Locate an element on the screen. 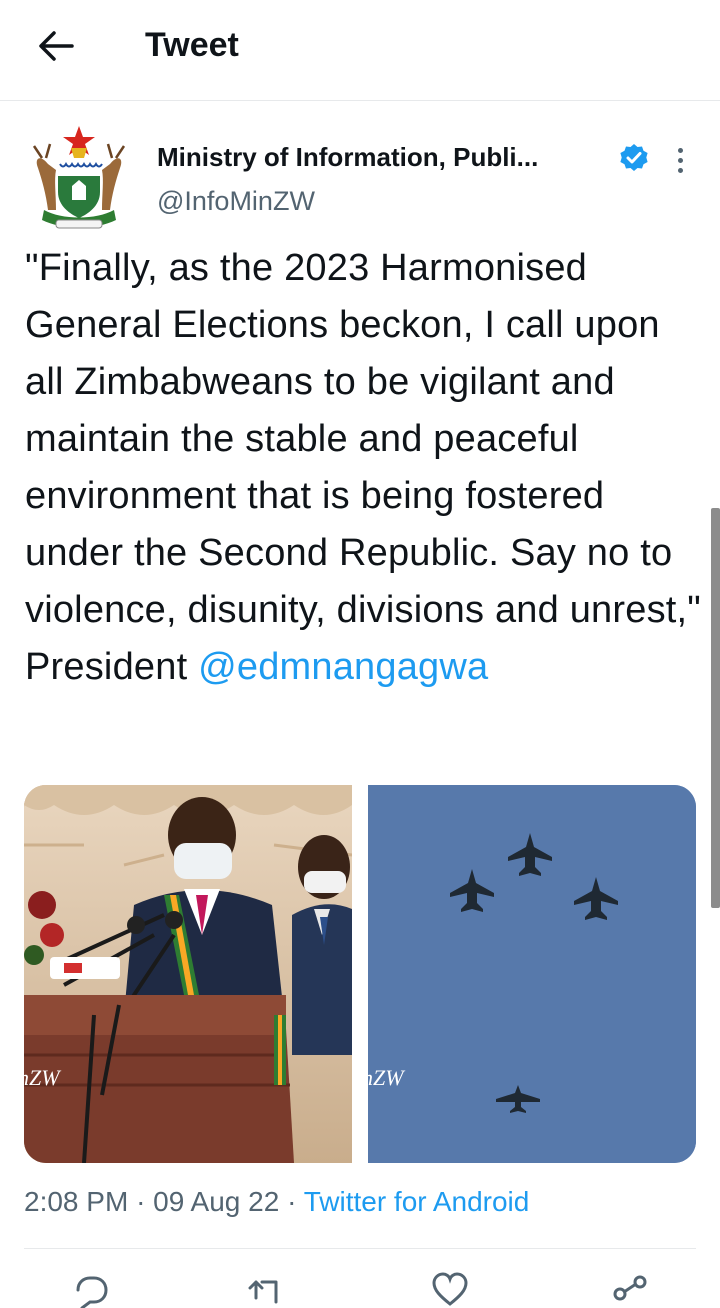 This screenshot has width=720, height=1308. president-podium-photo: nZW is located at coordinates (188, 974).